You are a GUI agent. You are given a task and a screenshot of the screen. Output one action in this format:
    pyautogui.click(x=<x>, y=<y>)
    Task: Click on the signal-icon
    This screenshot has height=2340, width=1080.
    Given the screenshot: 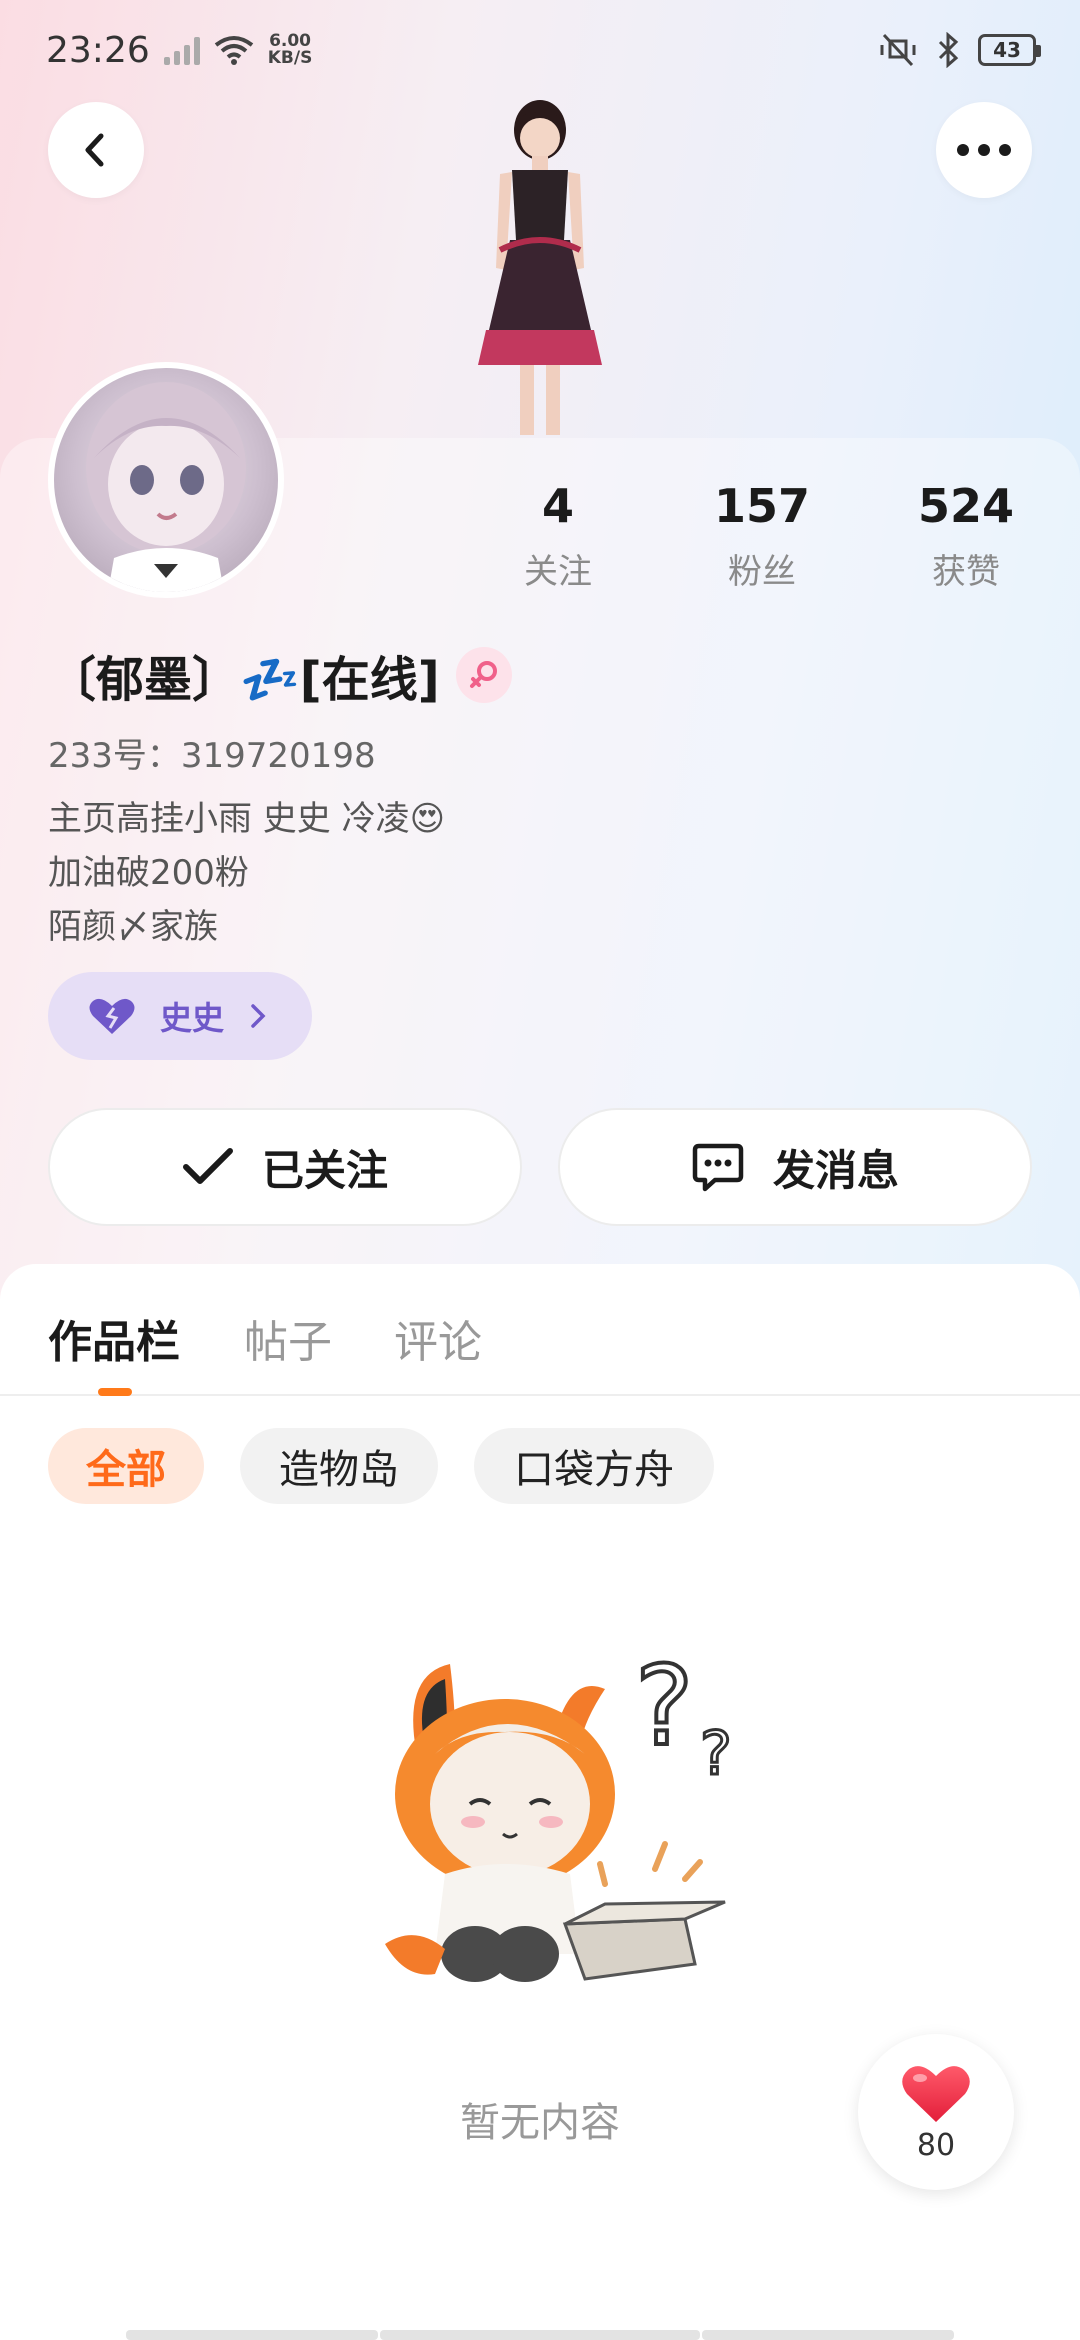 What is the action you would take?
    pyautogui.click(x=181, y=50)
    